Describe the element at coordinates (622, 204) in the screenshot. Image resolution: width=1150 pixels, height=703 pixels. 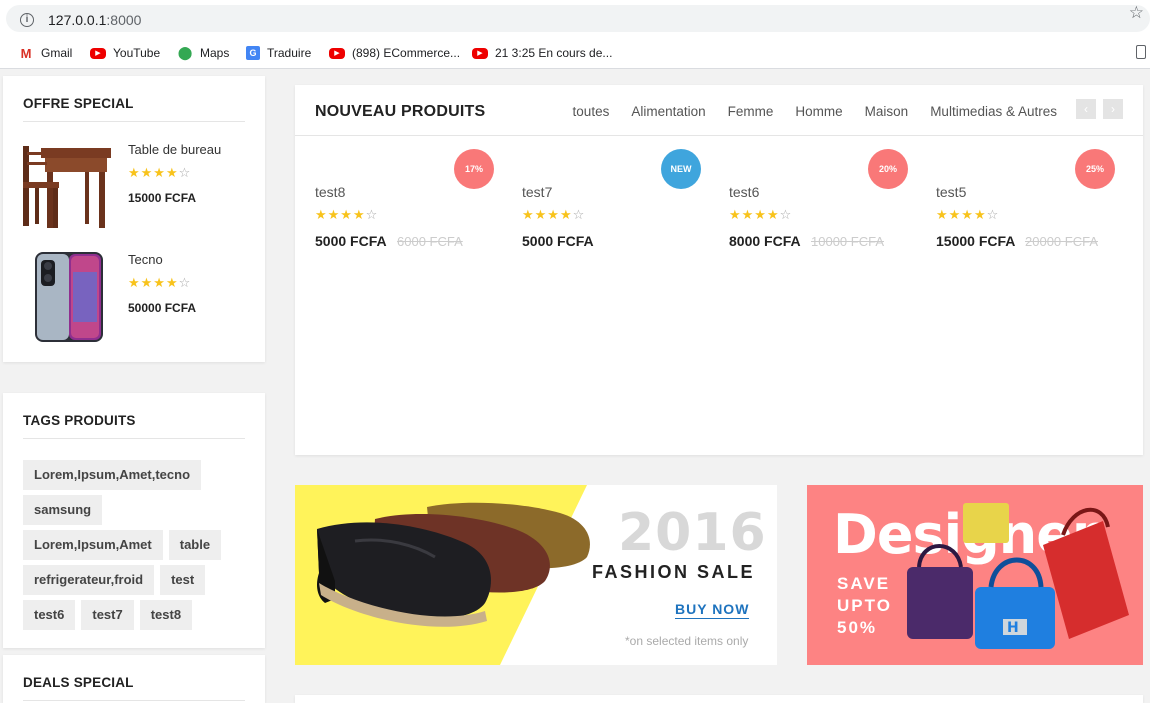
I see `product-card: NEW test7 ★★★★☆ 5000 FCFA` at that location.